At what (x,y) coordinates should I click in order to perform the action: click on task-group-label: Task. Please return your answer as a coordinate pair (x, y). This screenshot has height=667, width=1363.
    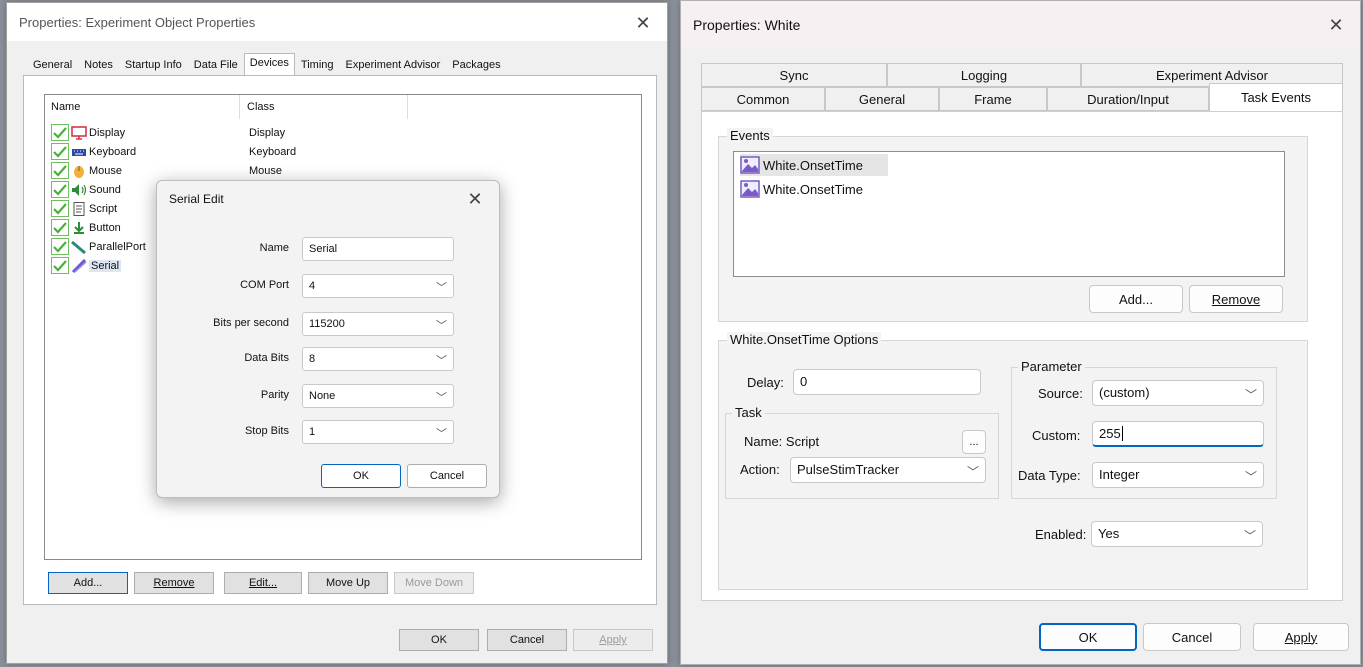
    Looking at the image, I should click on (748, 412).